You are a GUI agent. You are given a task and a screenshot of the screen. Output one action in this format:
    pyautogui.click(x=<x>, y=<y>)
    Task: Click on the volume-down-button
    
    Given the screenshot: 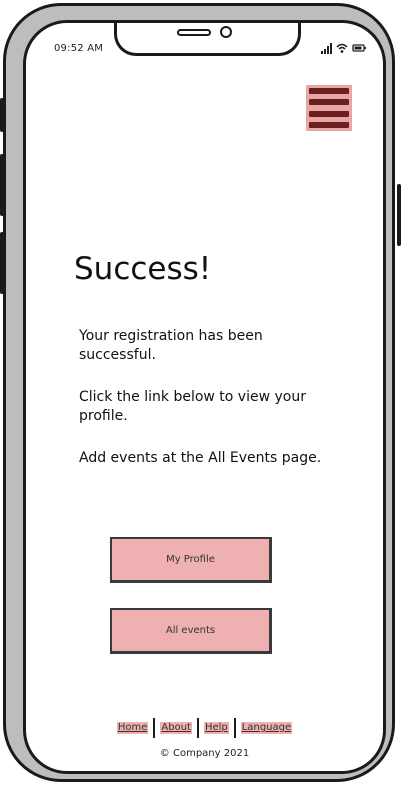 What is the action you would take?
    pyautogui.click(x=2, y=263)
    